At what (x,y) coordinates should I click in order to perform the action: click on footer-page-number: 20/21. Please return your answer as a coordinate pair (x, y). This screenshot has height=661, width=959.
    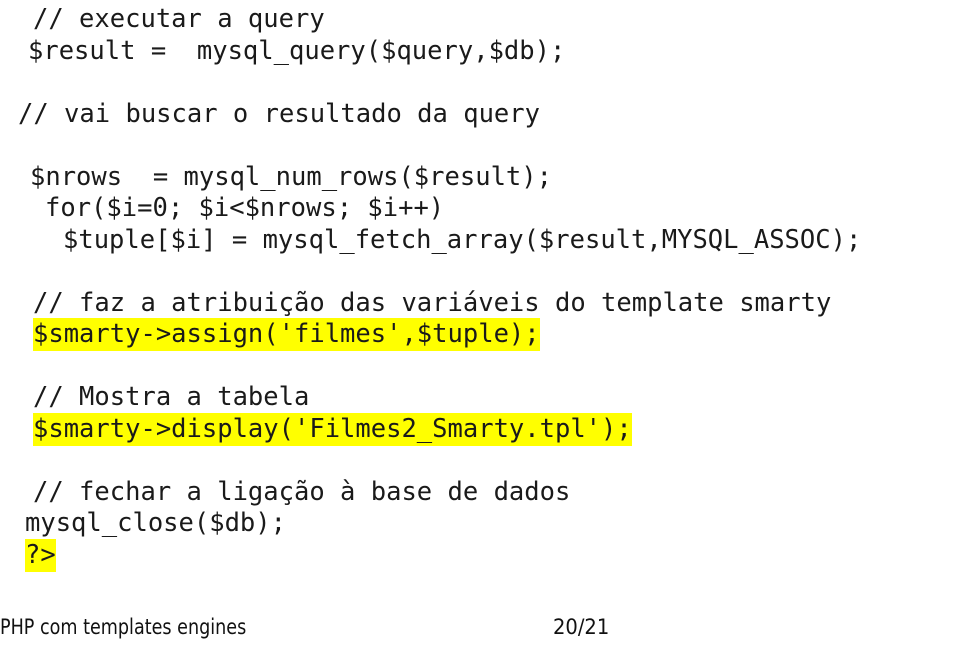
    Looking at the image, I should click on (581, 627).